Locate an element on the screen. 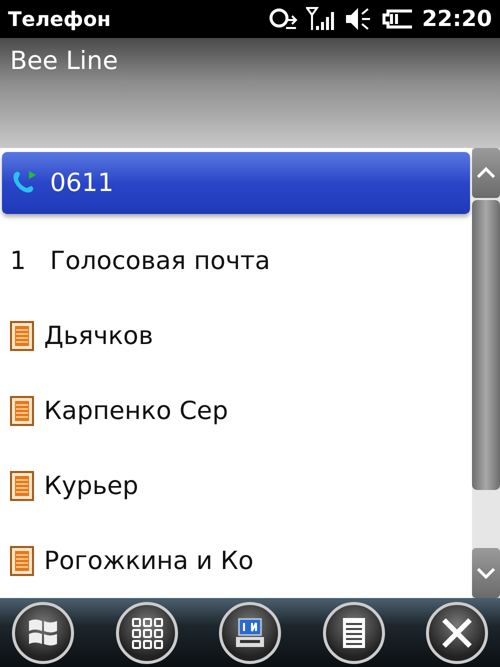 The image size is (500, 667). speed-dial-number: 1 is located at coordinates (18, 260).